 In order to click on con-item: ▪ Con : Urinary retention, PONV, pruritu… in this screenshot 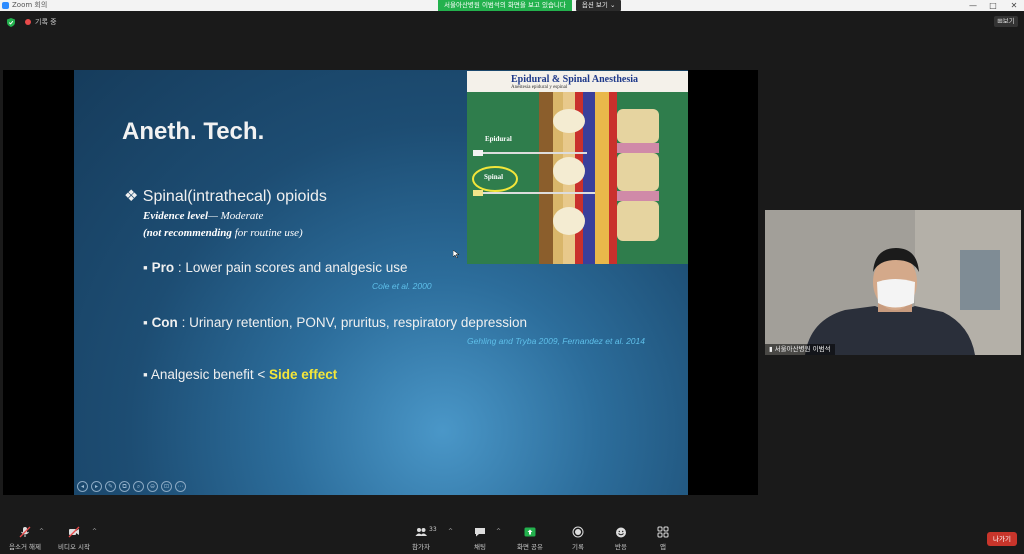, I will do `click(335, 322)`.